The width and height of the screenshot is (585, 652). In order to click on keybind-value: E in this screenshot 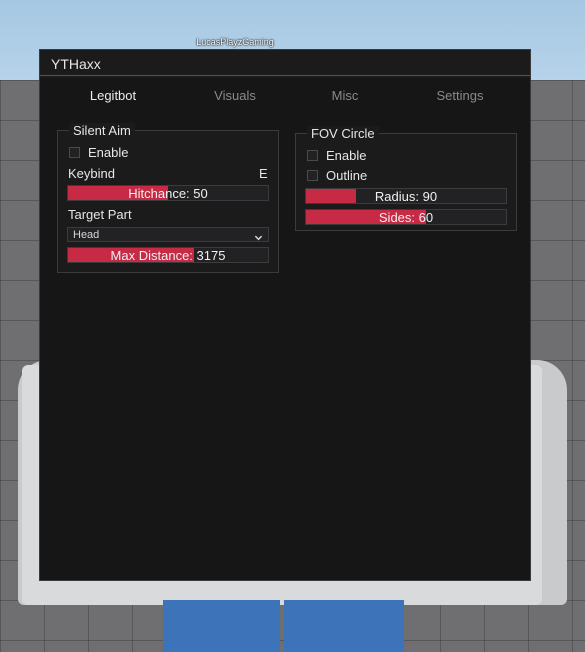, I will do `click(263, 173)`.